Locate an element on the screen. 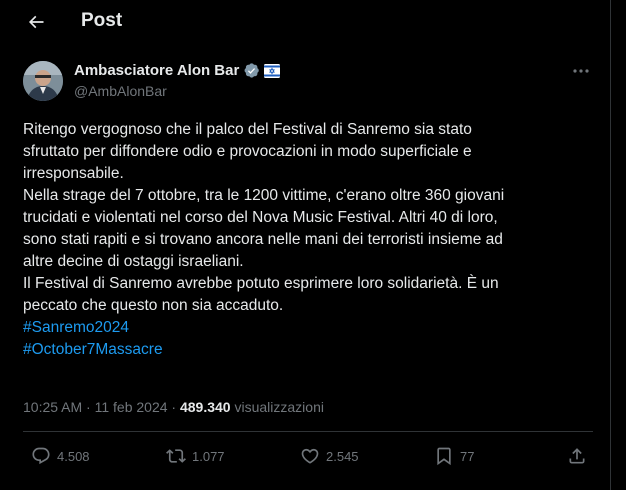  hashtag-link: #Sanremo2024 is located at coordinates (308, 328).